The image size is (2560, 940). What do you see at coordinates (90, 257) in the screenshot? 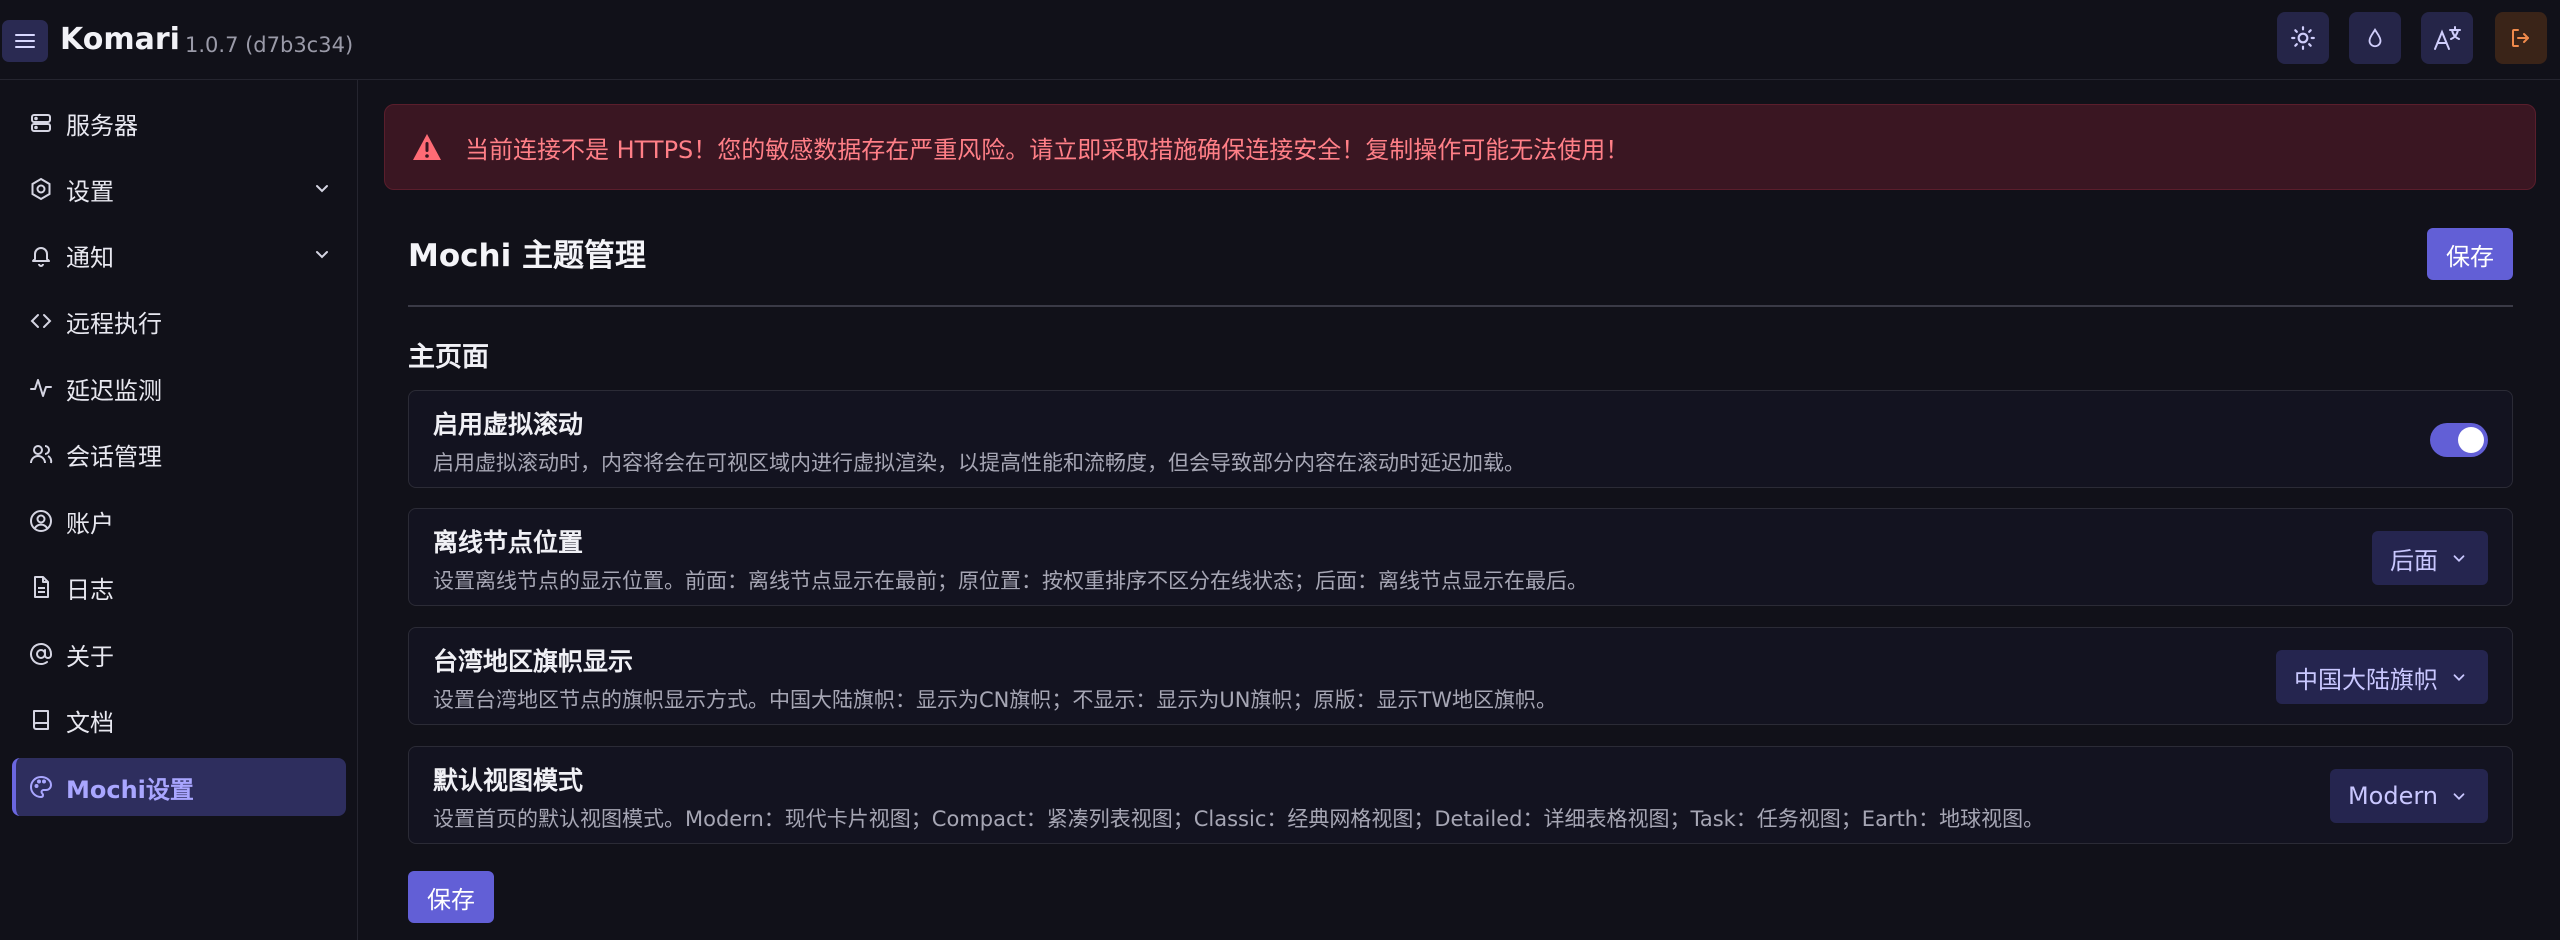
I see `sidebar-item-label: 通知` at bounding box center [90, 257].